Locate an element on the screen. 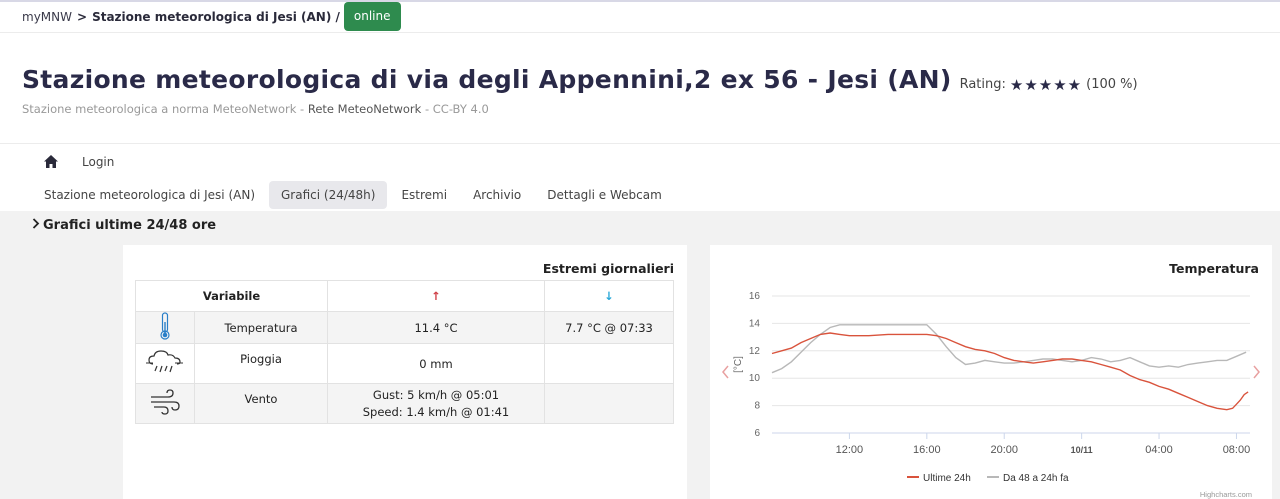  table-row: Pioggia 0 mm is located at coordinates (404, 363).